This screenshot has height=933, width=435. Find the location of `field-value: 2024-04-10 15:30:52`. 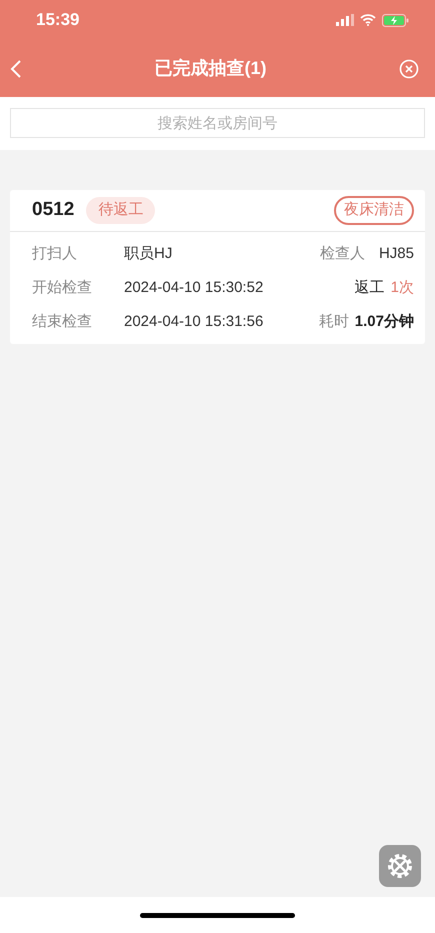

field-value: 2024-04-10 15:30:52 is located at coordinates (194, 288).